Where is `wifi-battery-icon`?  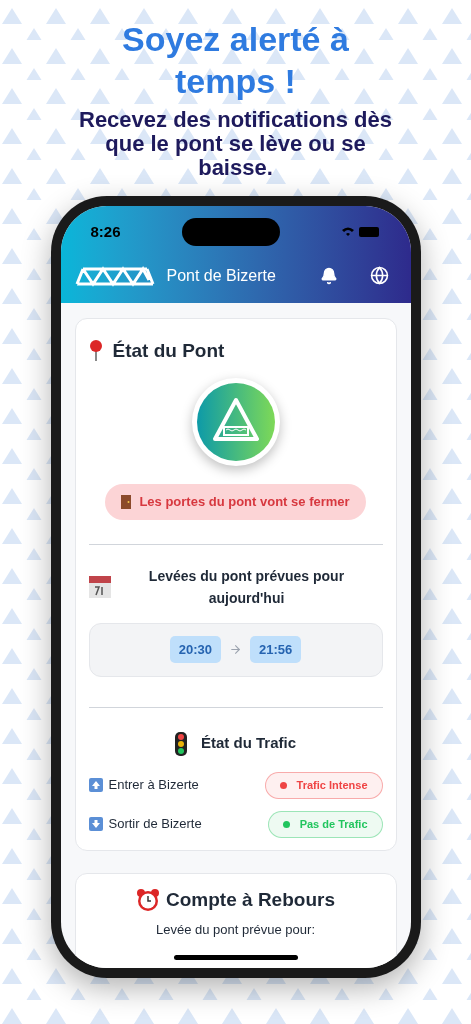 wifi-battery-icon is located at coordinates (360, 232).